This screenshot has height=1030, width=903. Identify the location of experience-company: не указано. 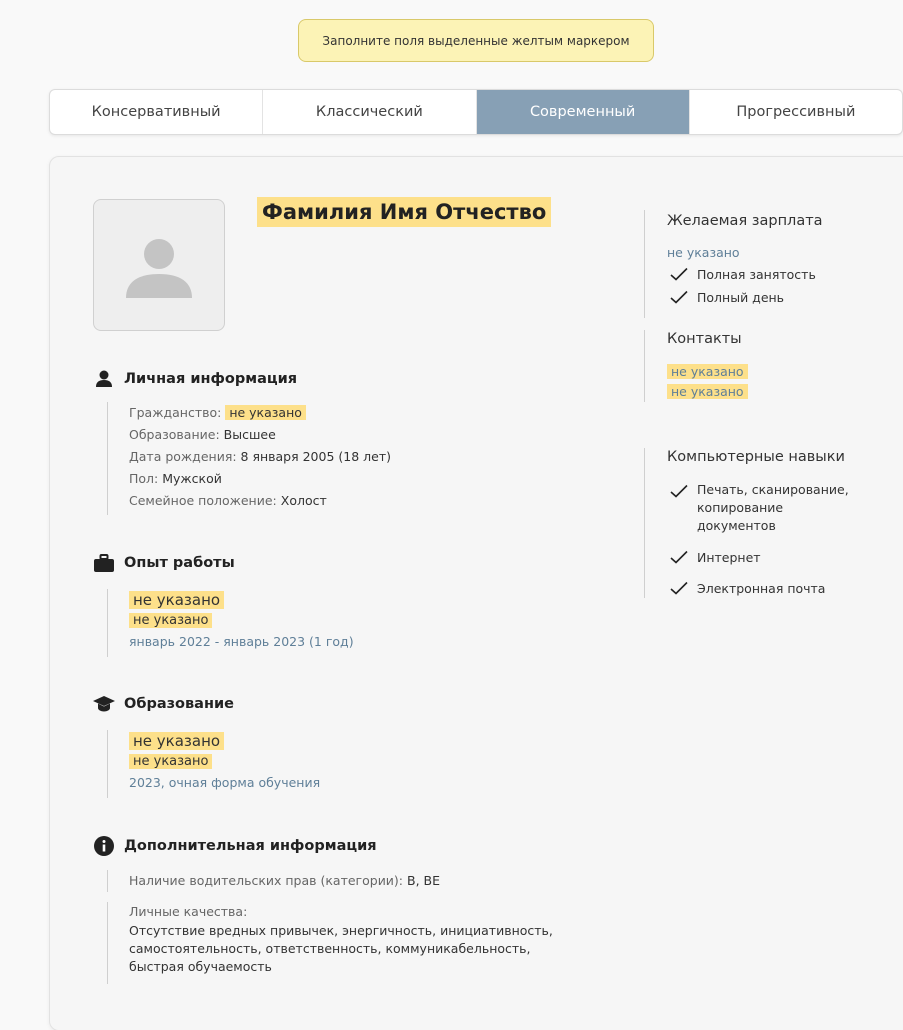
(171, 620).